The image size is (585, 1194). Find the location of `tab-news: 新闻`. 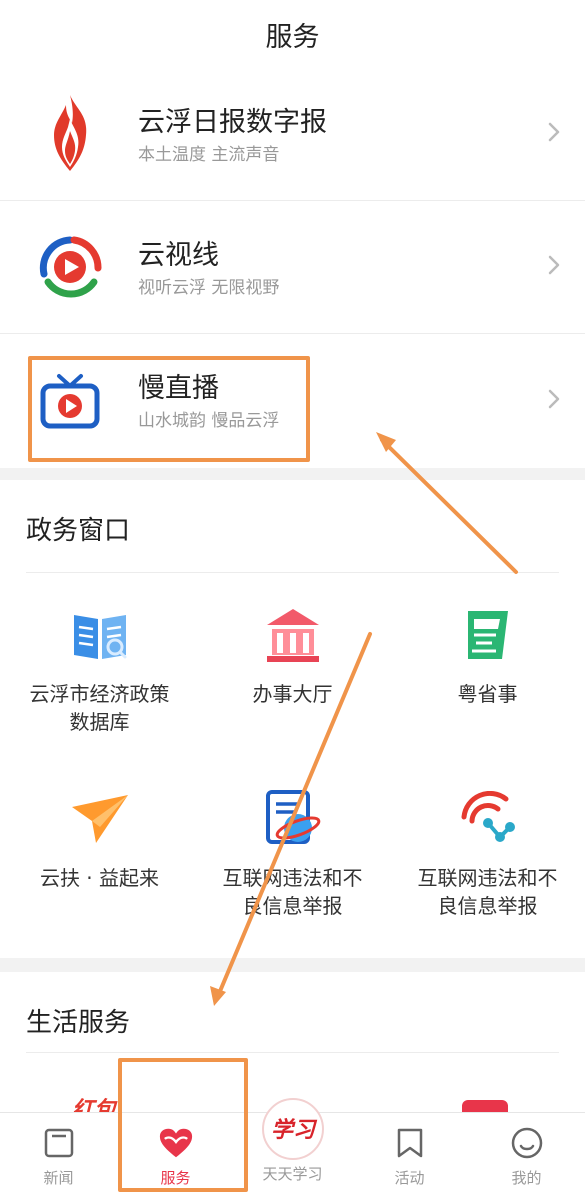

tab-news: 新闻 is located at coordinates (58, 1153).